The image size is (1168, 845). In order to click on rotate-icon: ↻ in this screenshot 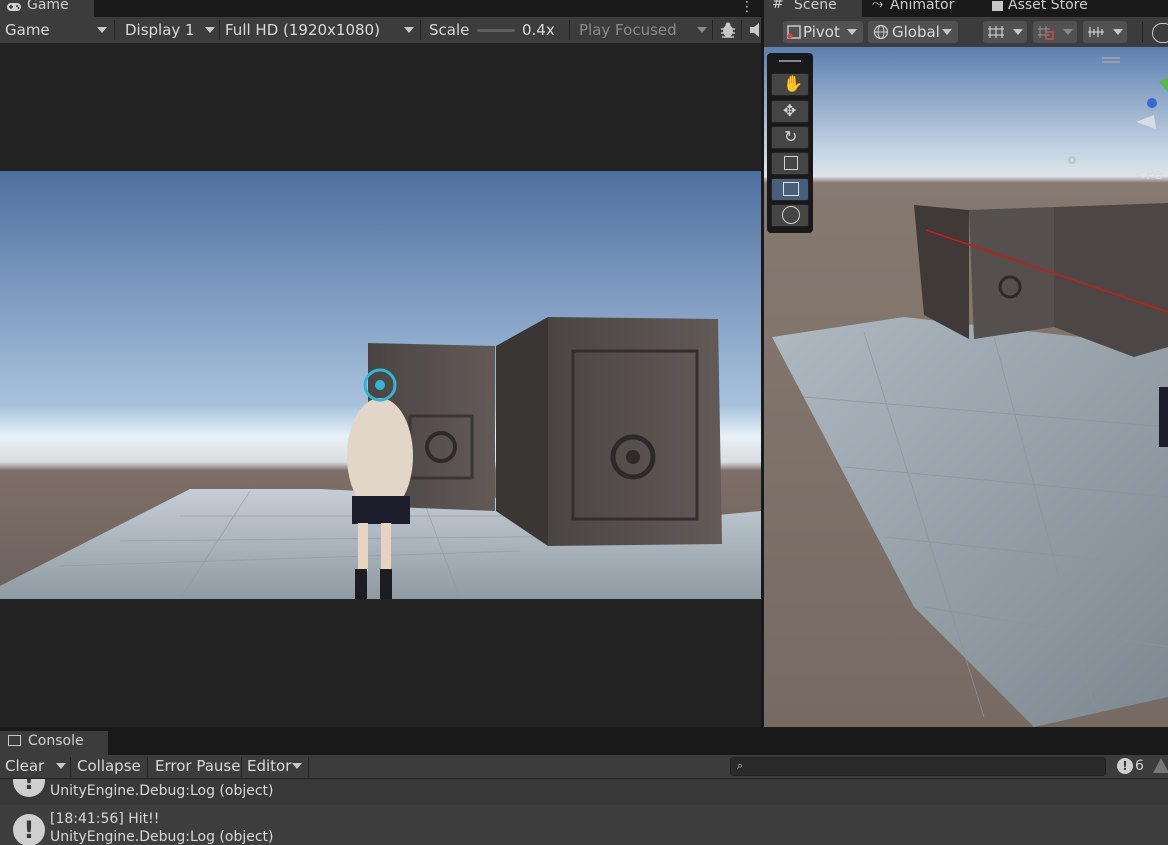, I will do `click(791, 136)`.